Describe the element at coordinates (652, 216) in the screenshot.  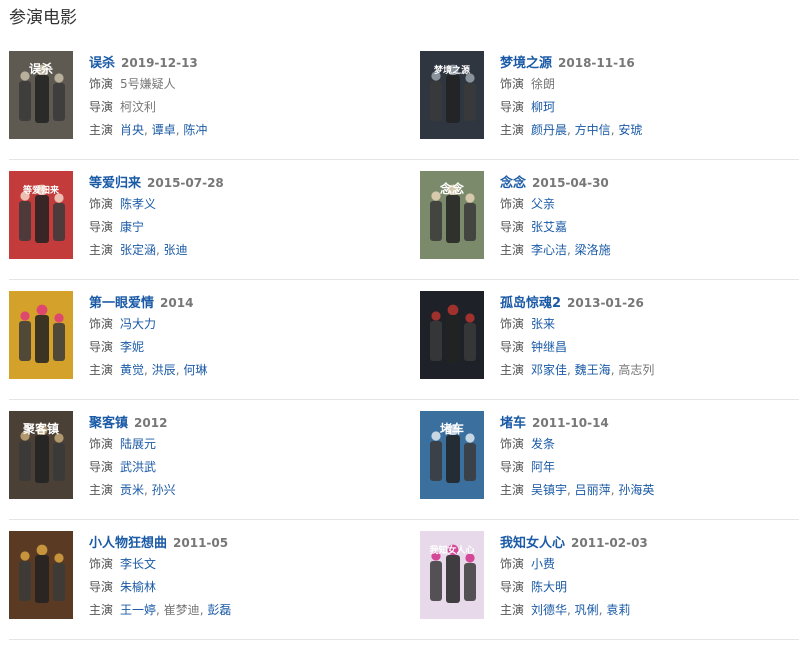
I see `movie-info: 念念 2015-04-30 饰演 父亲 导演 张艾嘉 主演 李心洁, 梁洛施` at that location.